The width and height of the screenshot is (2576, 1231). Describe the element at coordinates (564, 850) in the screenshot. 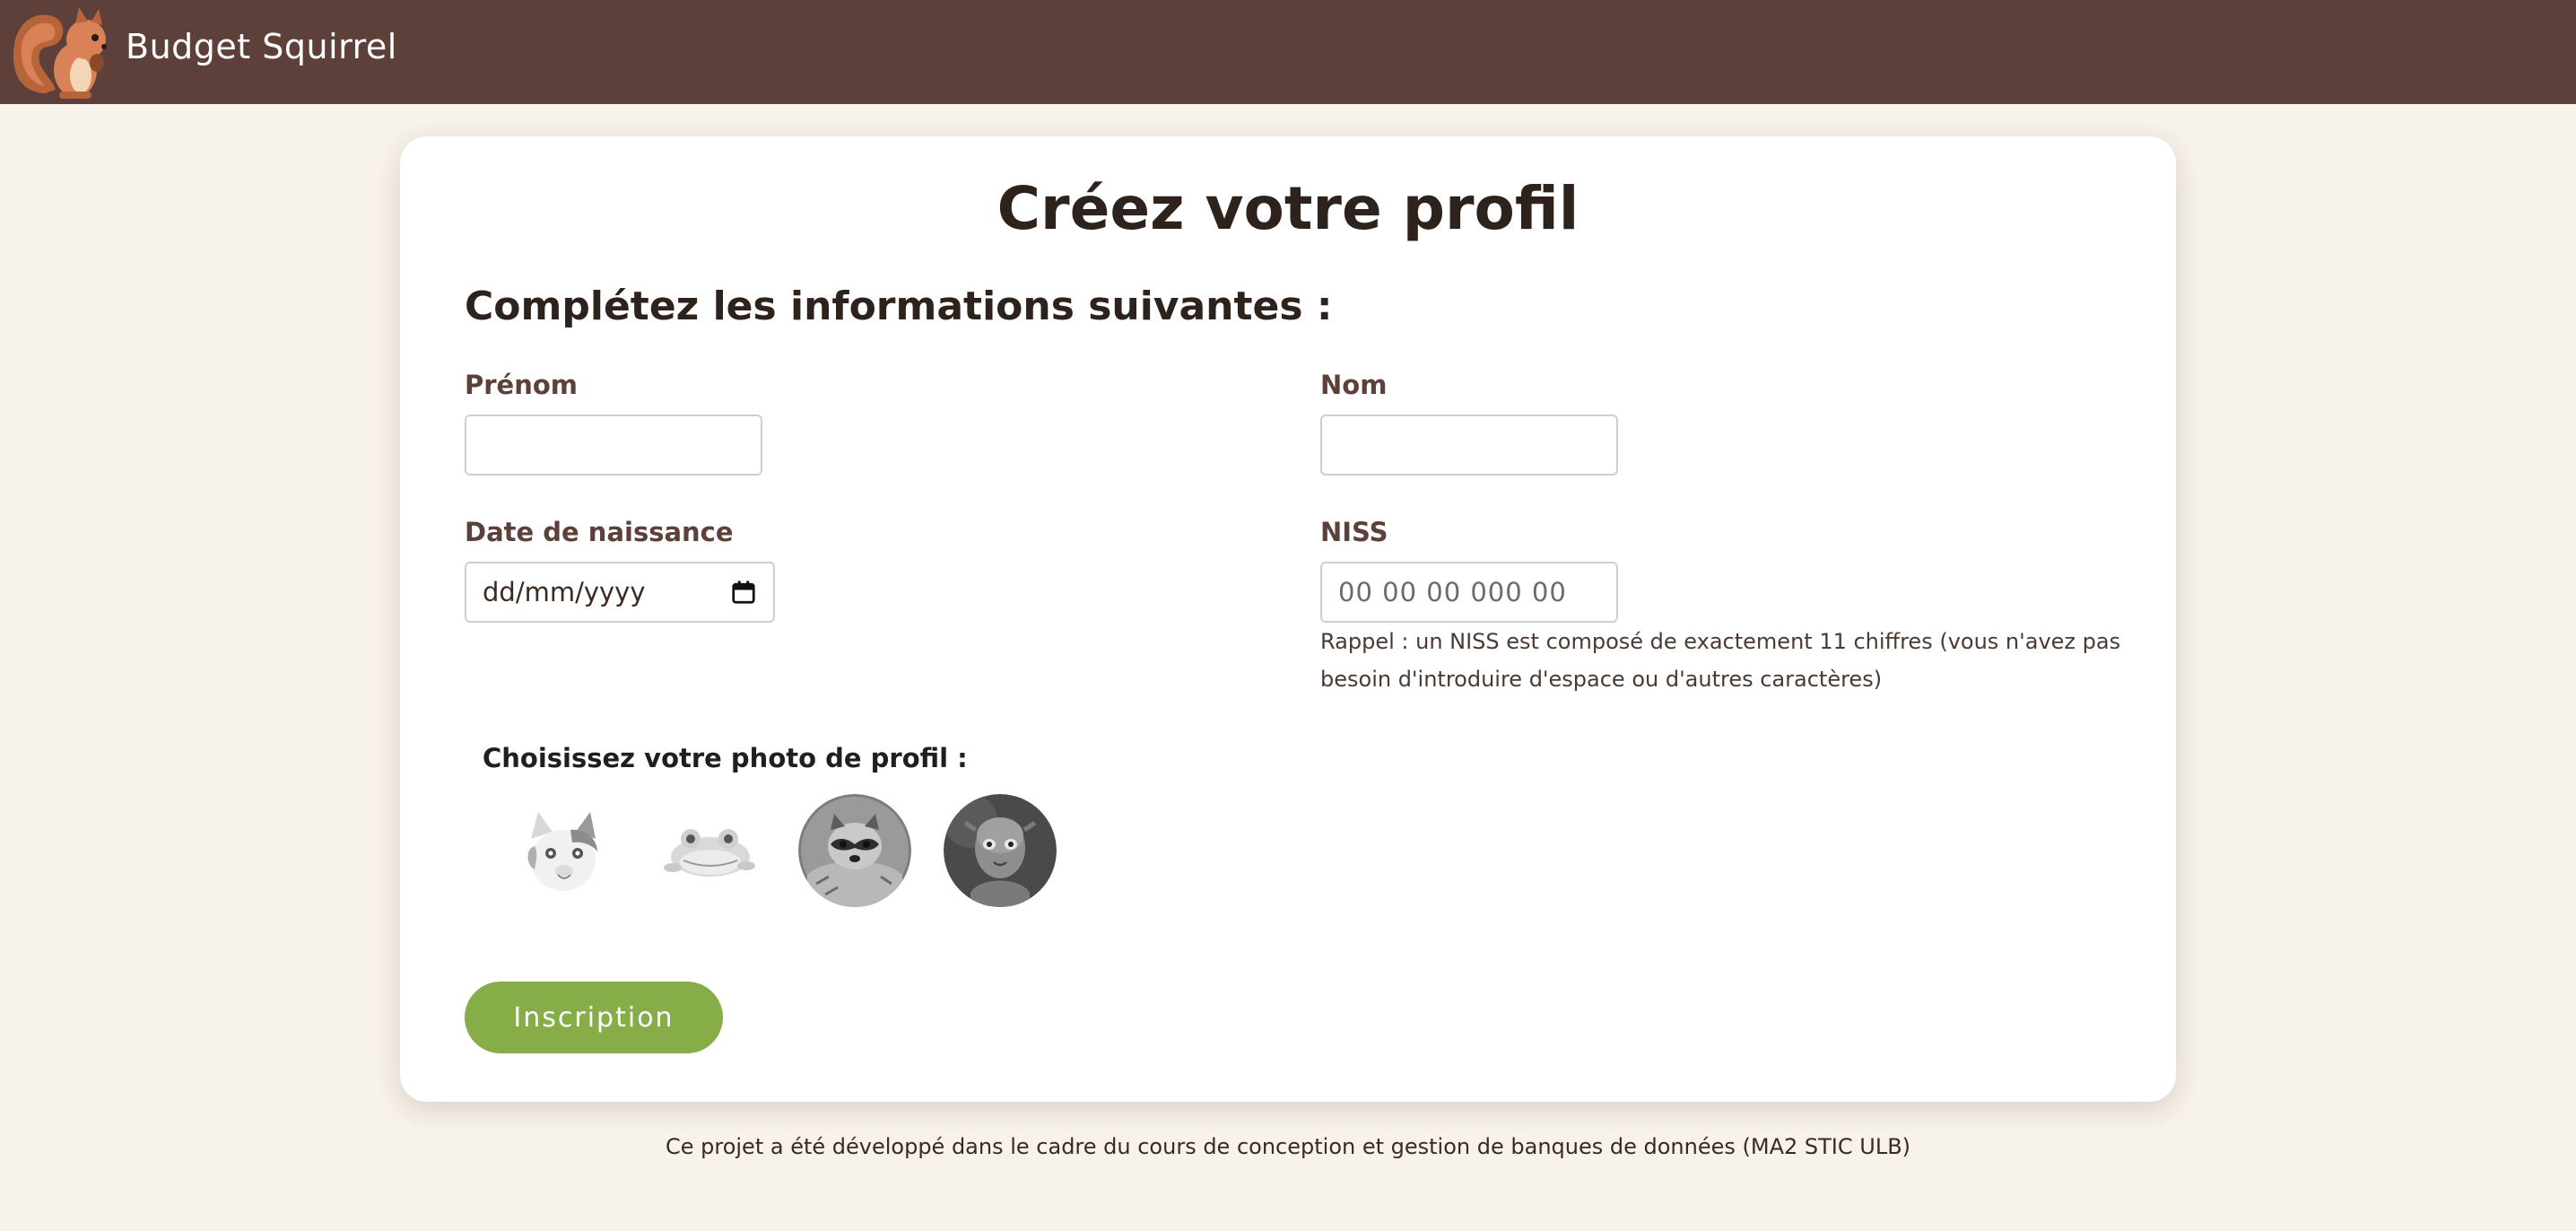

I see `cat-avatar` at that location.